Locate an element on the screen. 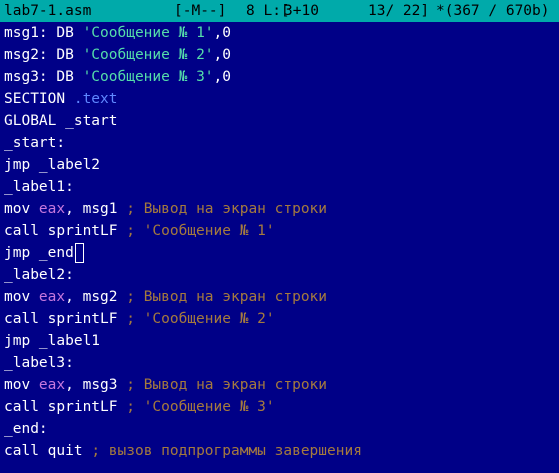 This screenshot has height=473, width=559. code-line: SECTION .text is located at coordinates (61, 99).